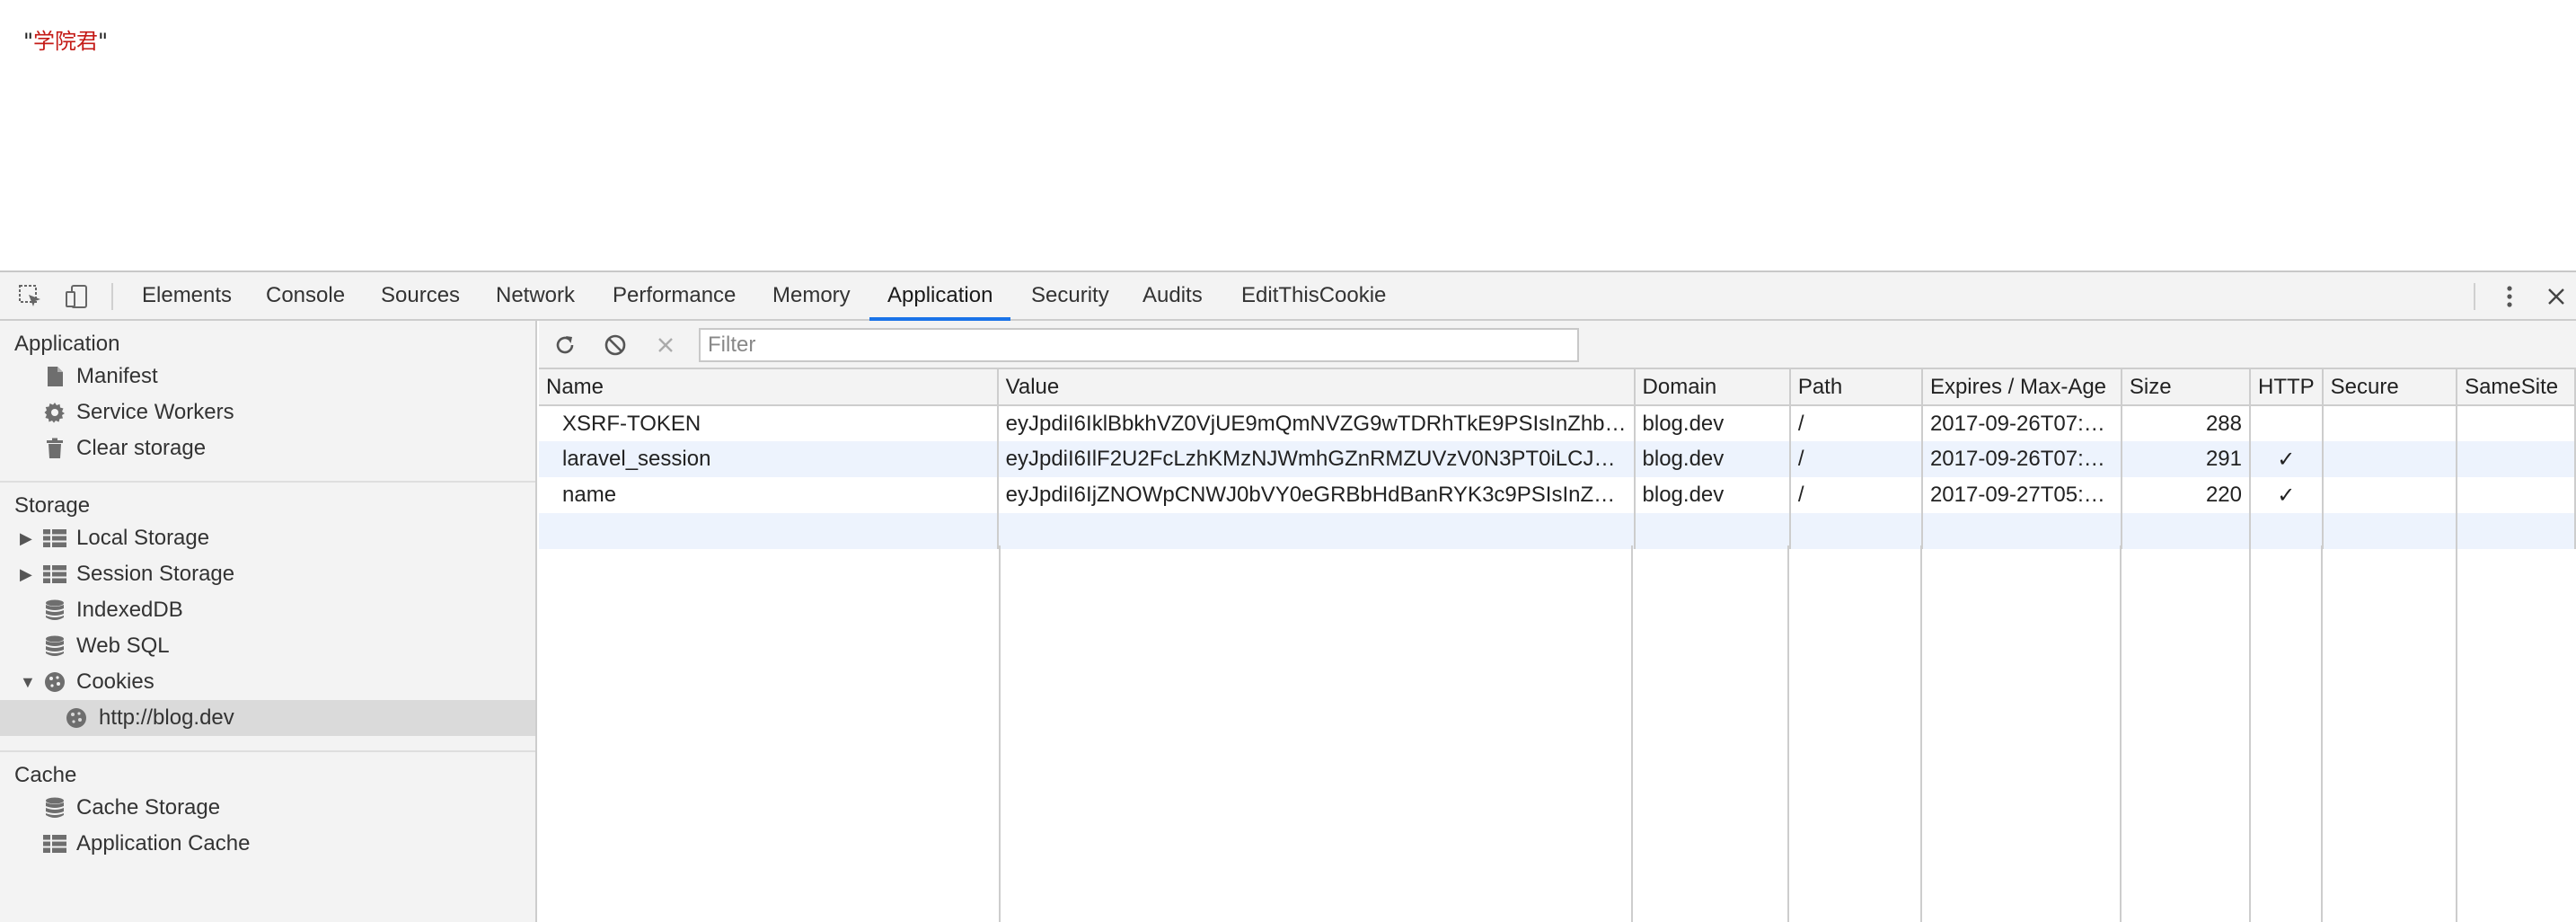  I want to click on refresh-icon, so click(564, 345).